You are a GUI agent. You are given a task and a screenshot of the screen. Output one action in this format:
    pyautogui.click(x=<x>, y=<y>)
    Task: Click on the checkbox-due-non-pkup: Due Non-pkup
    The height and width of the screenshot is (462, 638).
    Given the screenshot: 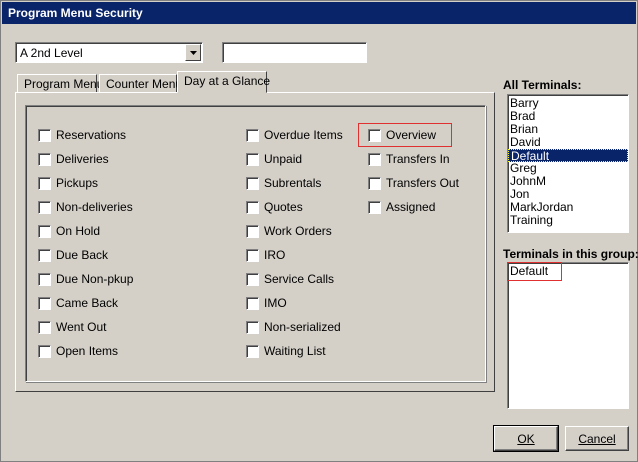 What is the action you would take?
    pyautogui.click(x=85, y=279)
    